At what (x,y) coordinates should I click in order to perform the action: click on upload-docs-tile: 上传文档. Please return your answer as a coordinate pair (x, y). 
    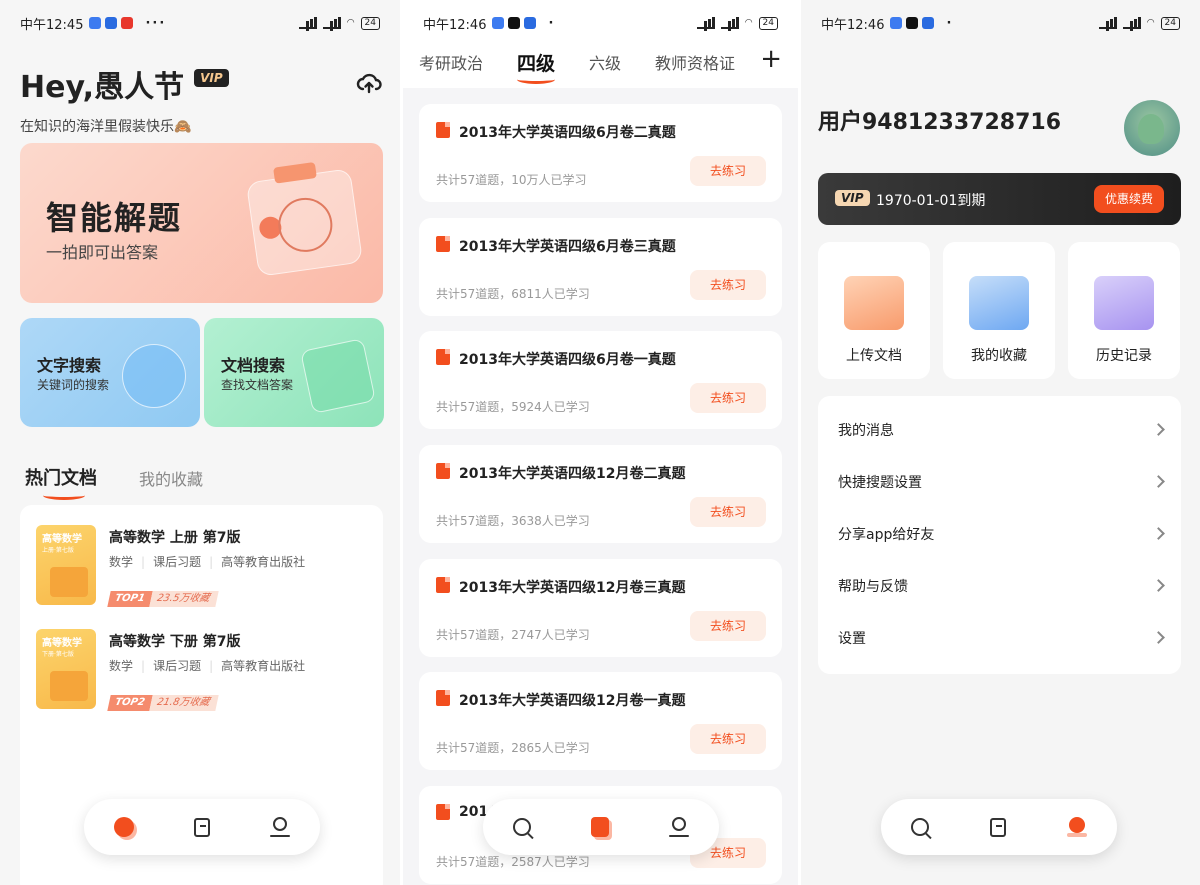
    Looking at the image, I should click on (874, 310).